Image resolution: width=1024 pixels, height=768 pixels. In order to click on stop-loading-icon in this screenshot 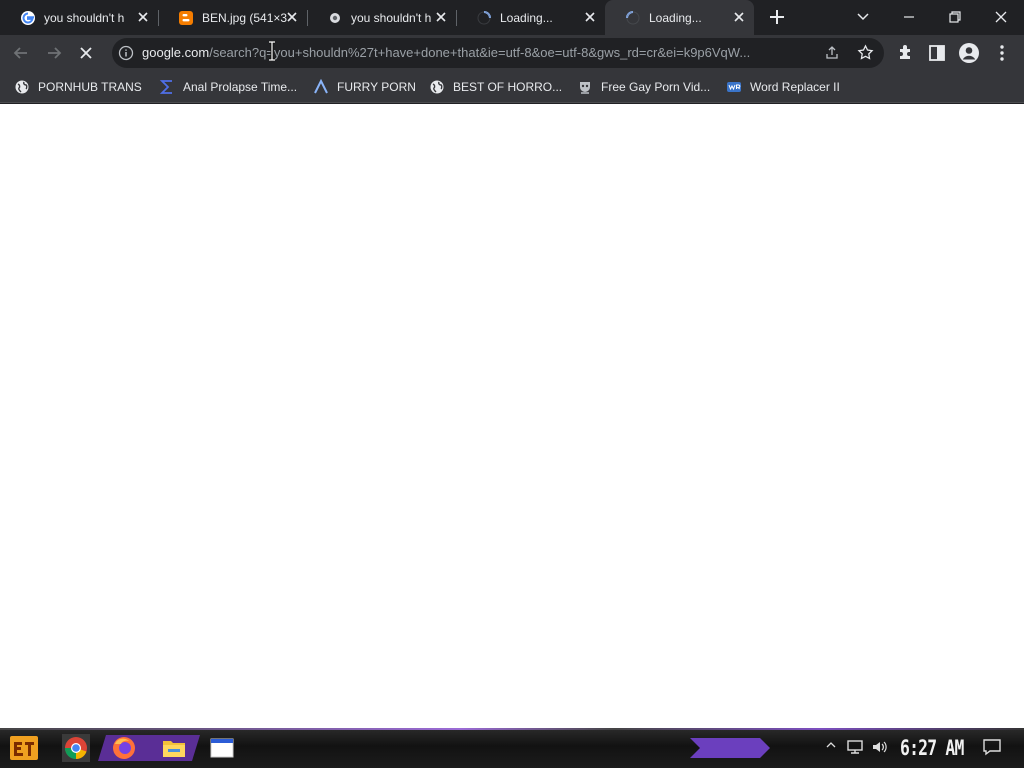, I will do `click(86, 53)`.